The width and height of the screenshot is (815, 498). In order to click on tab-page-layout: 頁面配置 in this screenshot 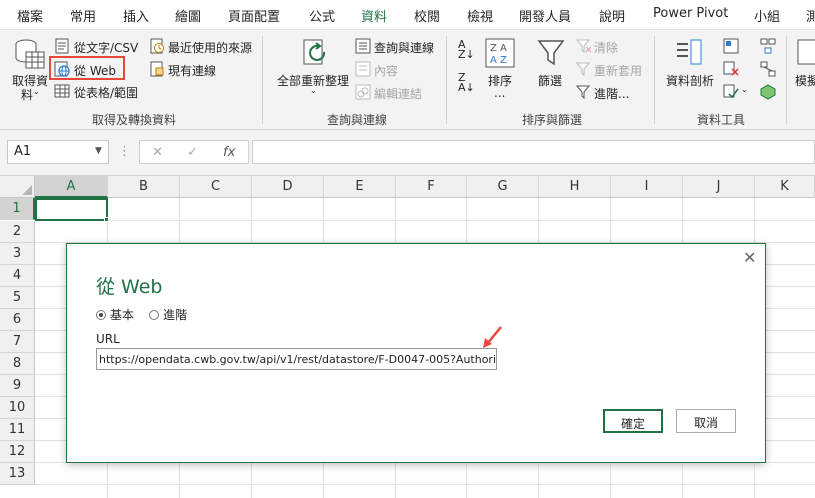, I will do `click(254, 15)`.